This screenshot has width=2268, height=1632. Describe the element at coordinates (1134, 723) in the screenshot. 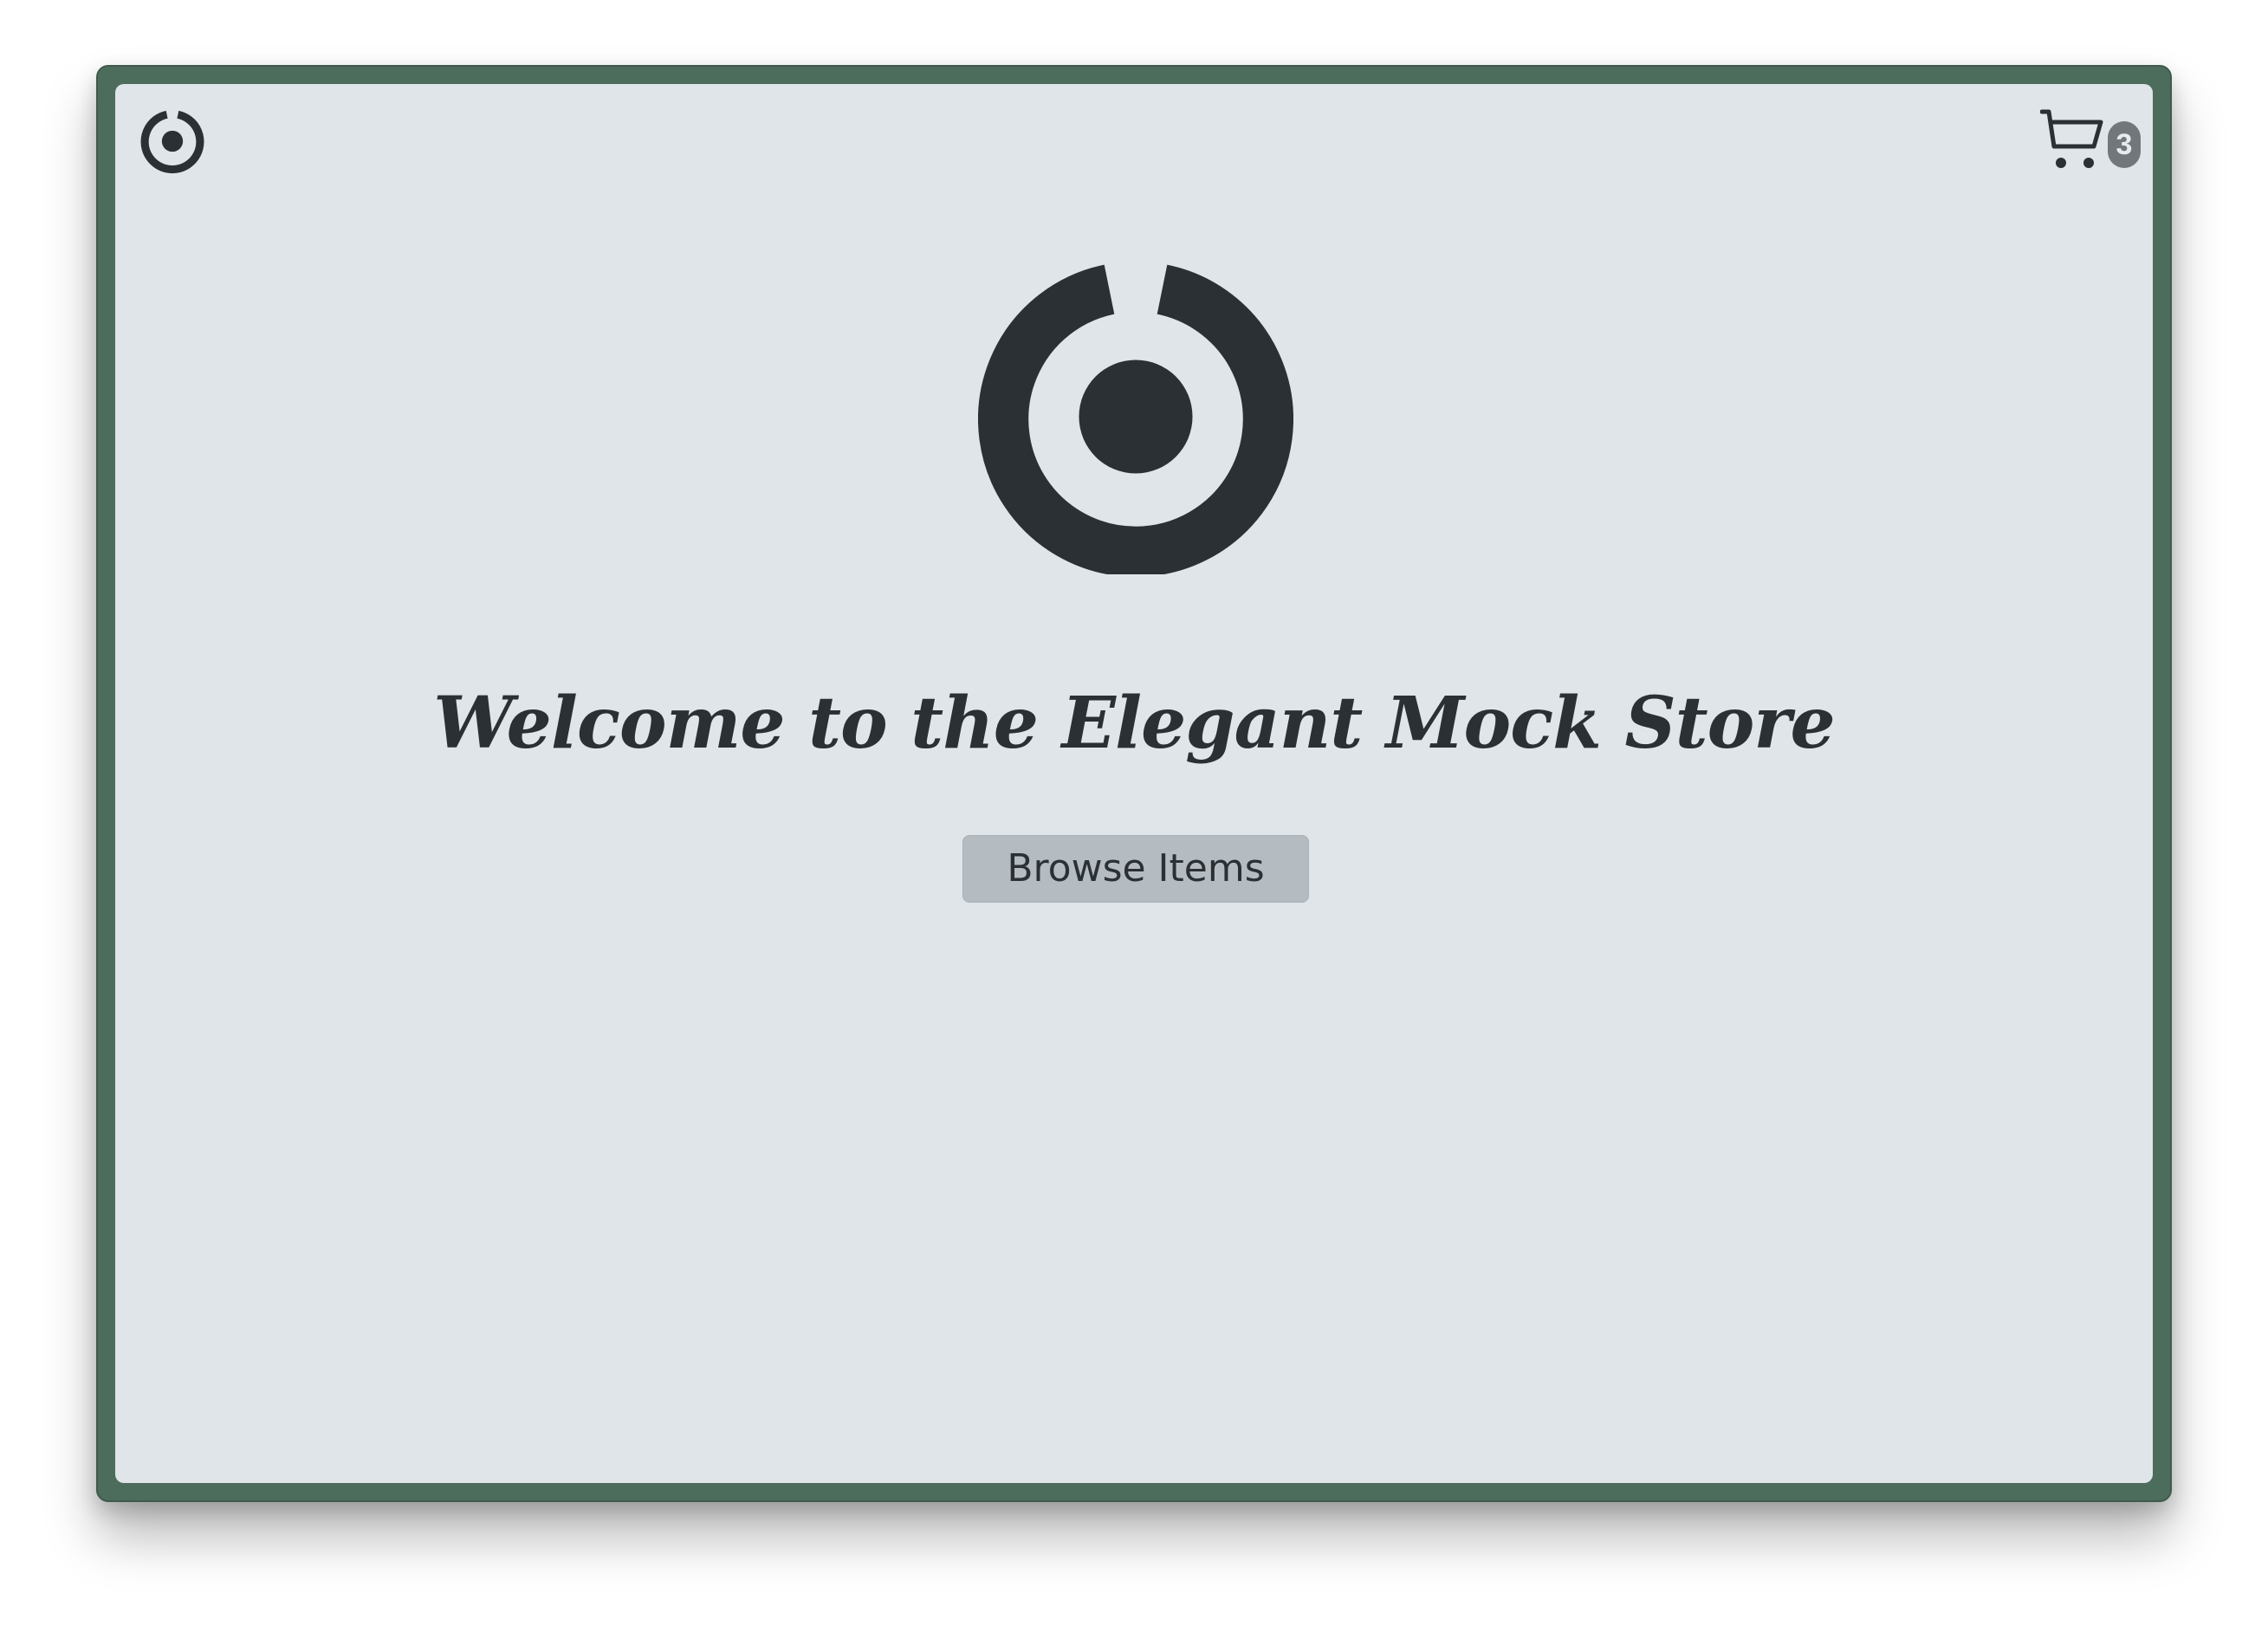

I see `welcome-heading: Welcome to the Elegant Mock Store` at that location.